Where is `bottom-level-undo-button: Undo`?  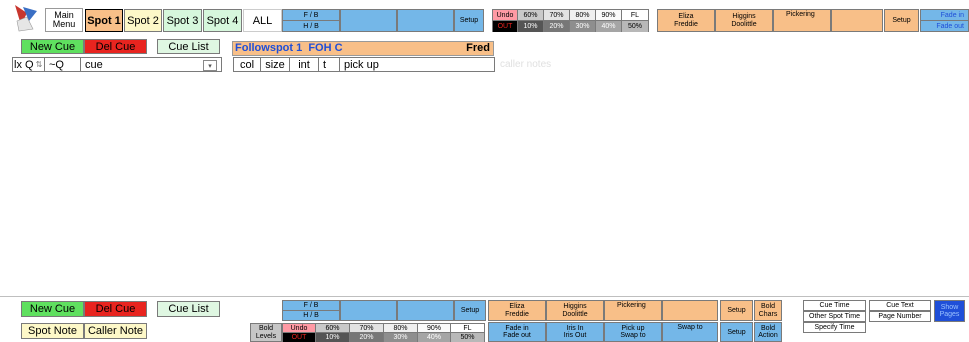
bottom-level-undo-button: Undo is located at coordinates (299, 328).